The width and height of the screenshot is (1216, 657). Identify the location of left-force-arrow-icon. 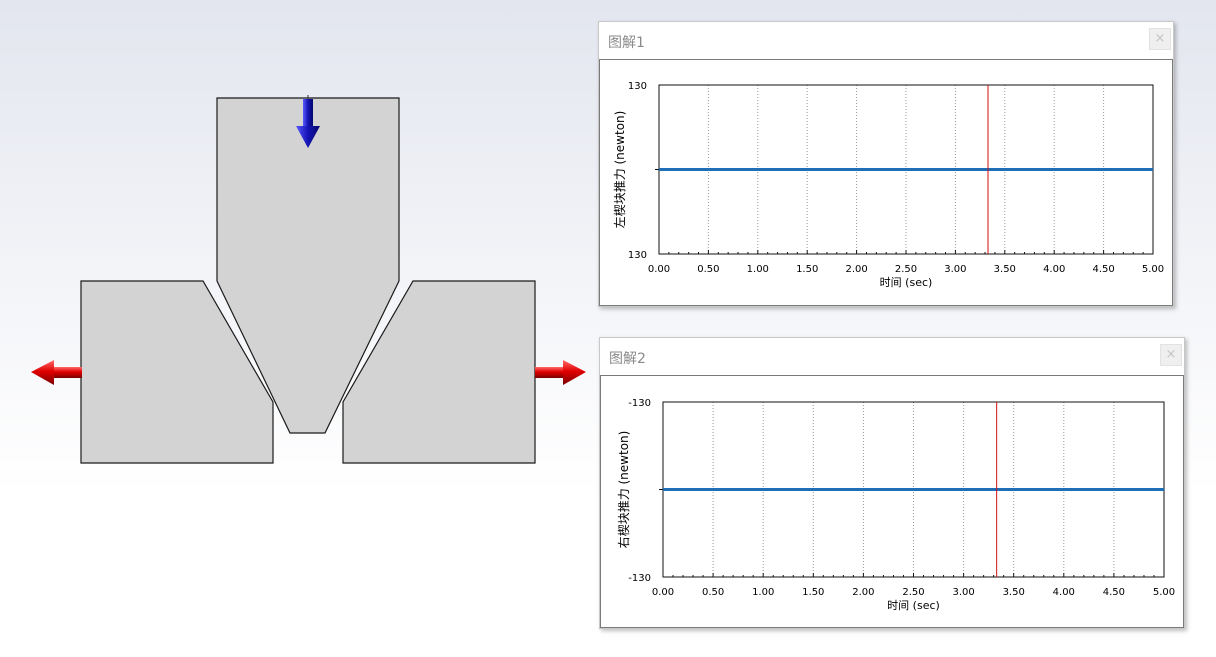
(56, 372).